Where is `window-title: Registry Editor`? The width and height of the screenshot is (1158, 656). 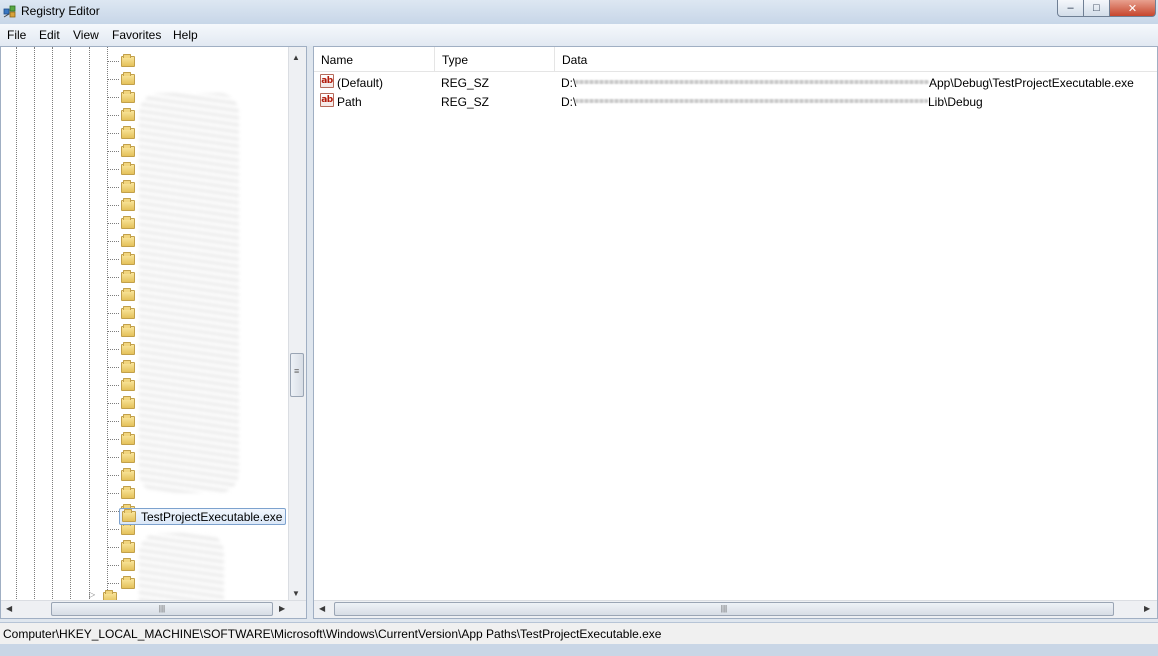
window-title: Registry Editor is located at coordinates (60, 11).